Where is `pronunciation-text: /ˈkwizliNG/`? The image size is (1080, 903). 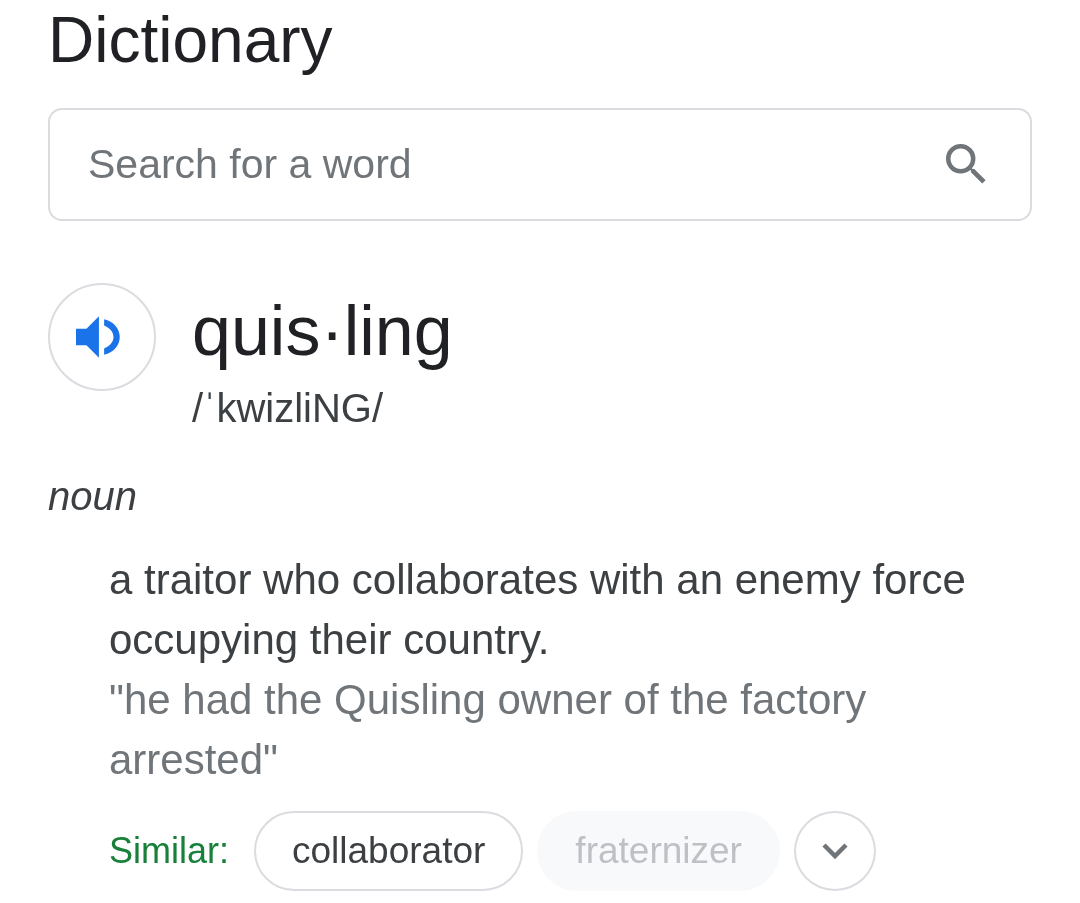 pronunciation-text: /ˈkwizliNG/ is located at coordinates (288, 408).